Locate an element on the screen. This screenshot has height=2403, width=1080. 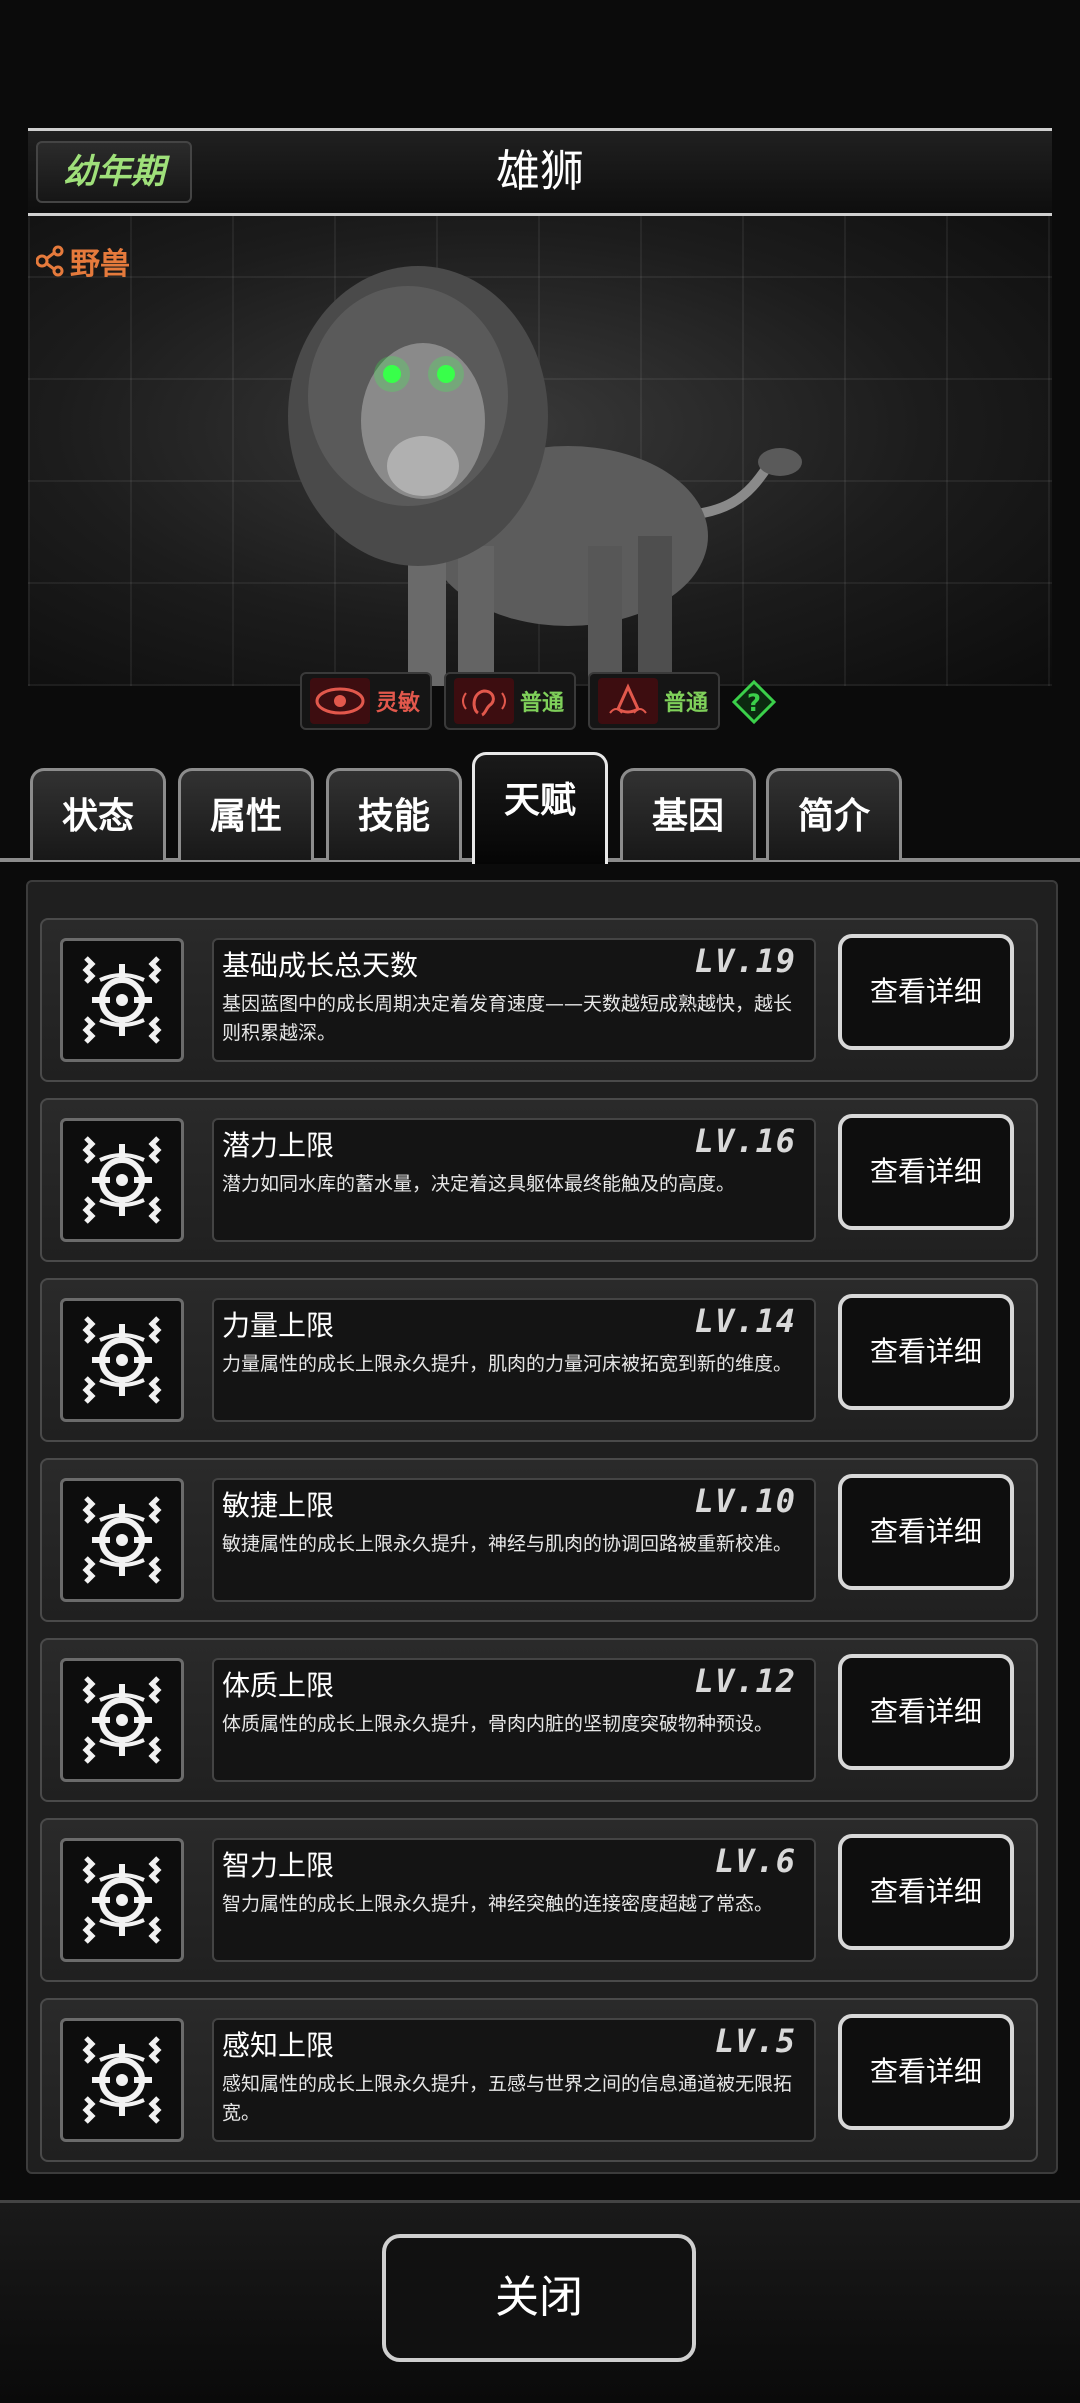
share-icon is located at coordinates (50, 261).